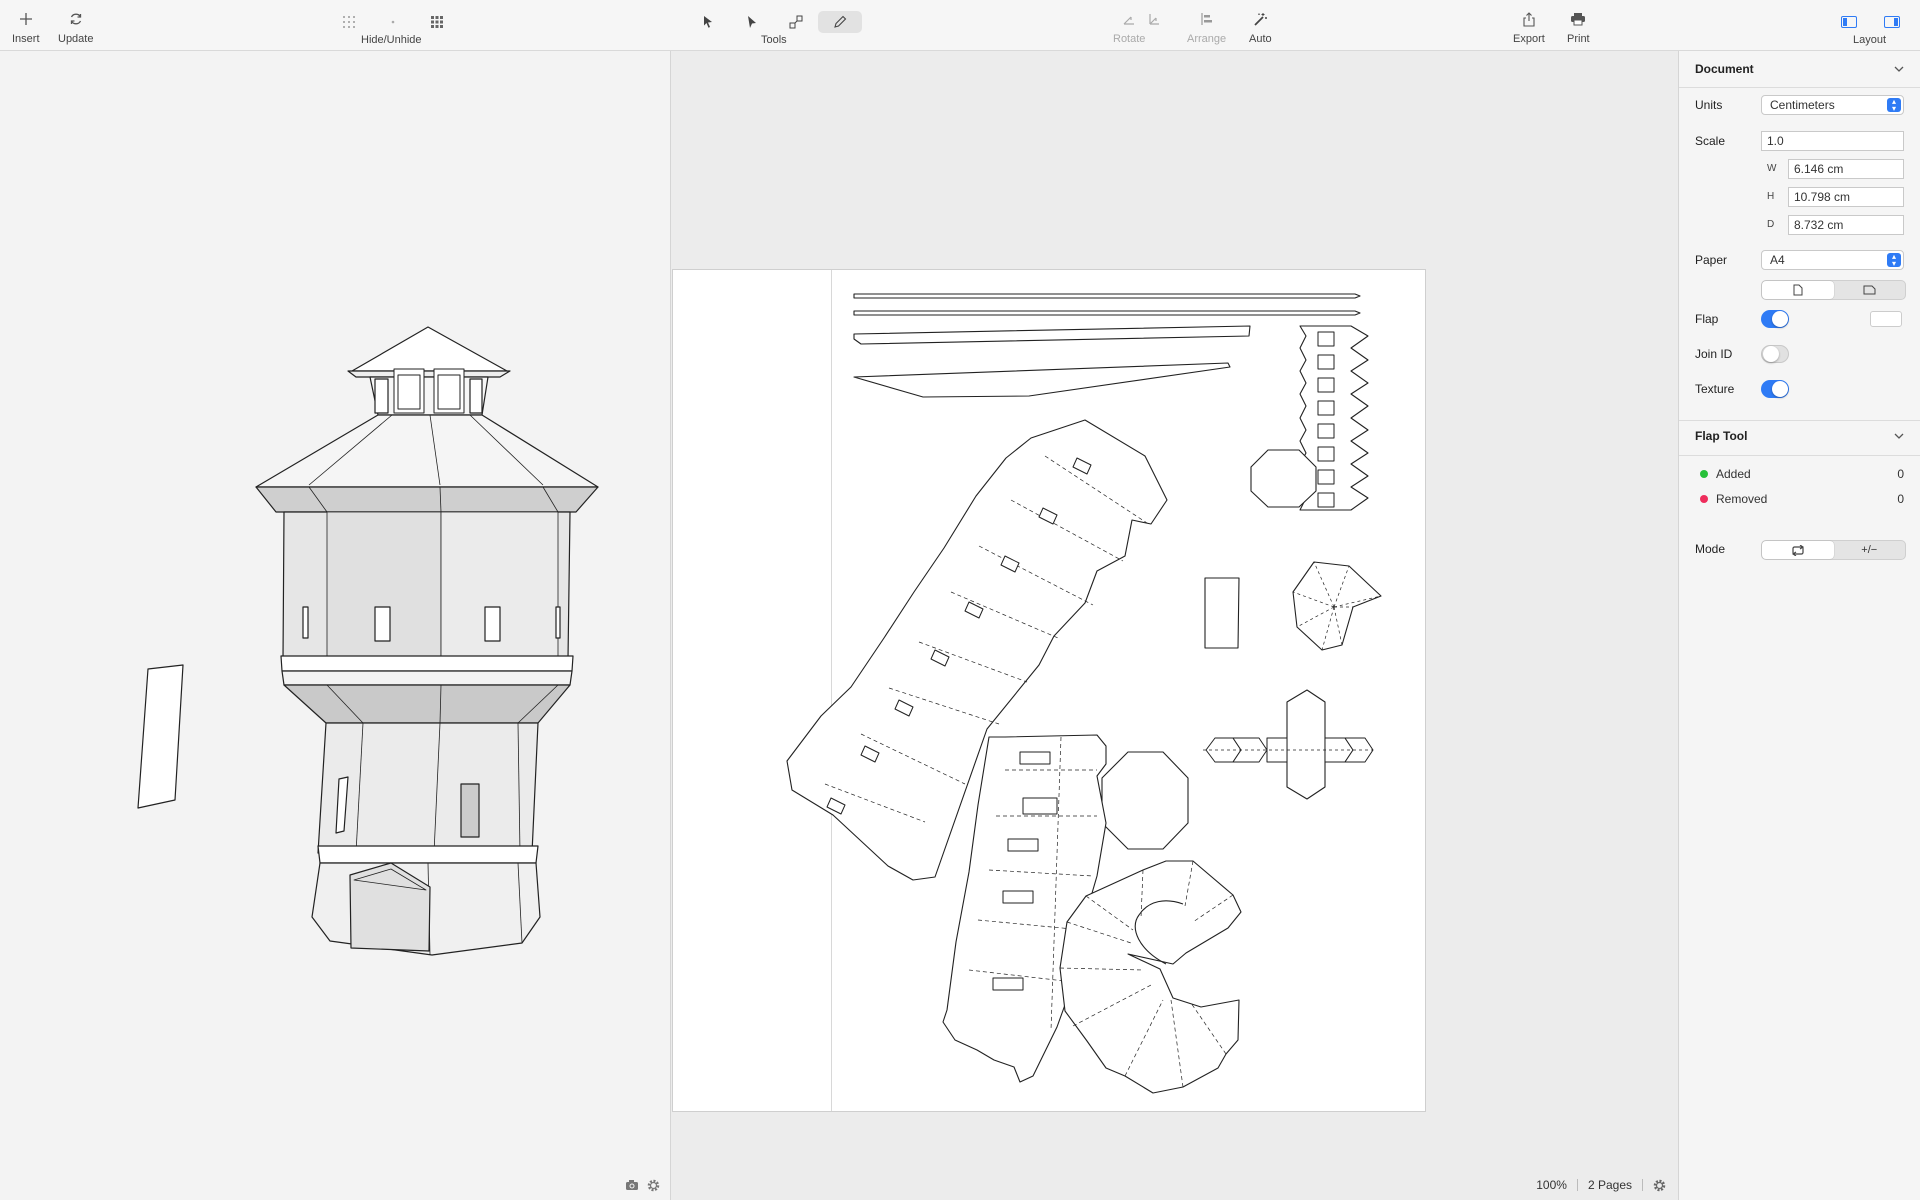 This screenshot has width=1920, height=1200. What do you see at coordinates (1799, 389) in the screenshot?
I see `texture-row: Texture` at bounding box center [1799, 389].